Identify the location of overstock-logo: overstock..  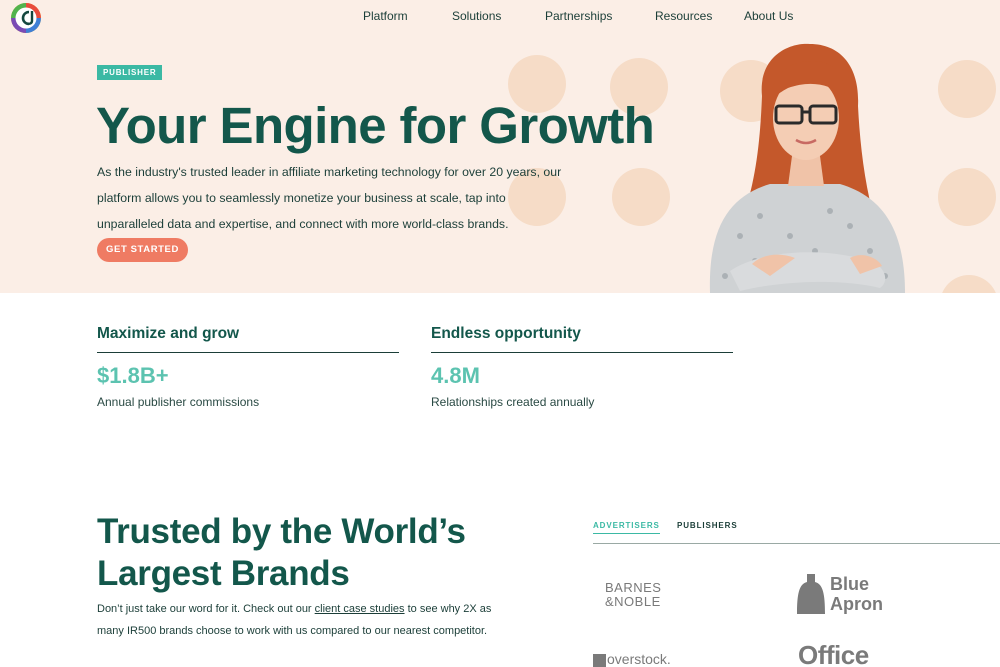
(639, 659).